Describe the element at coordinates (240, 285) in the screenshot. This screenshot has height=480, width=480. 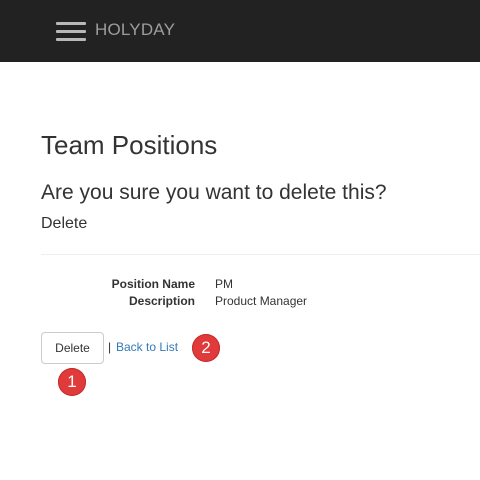
I see `detail-row-position-name: Position Name PM` at that location.